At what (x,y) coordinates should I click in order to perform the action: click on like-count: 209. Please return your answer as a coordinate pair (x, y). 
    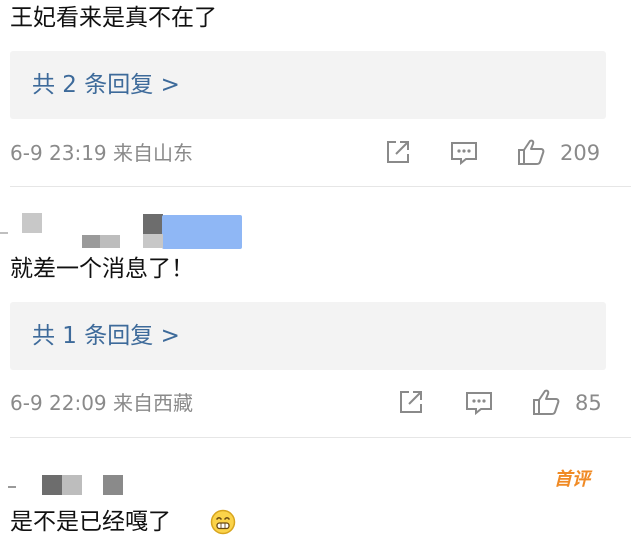
    Looking at the image, I should click on (580, 153).